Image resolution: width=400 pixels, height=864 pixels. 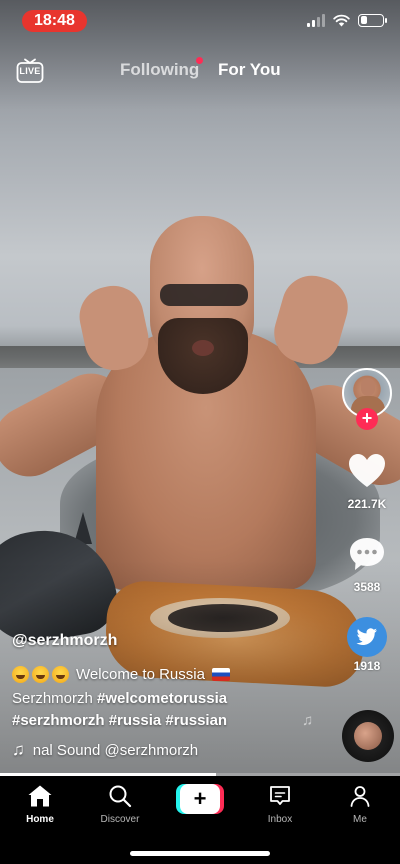 I want to click on tab-discover-label: Discover, so click(x=120, y=819).